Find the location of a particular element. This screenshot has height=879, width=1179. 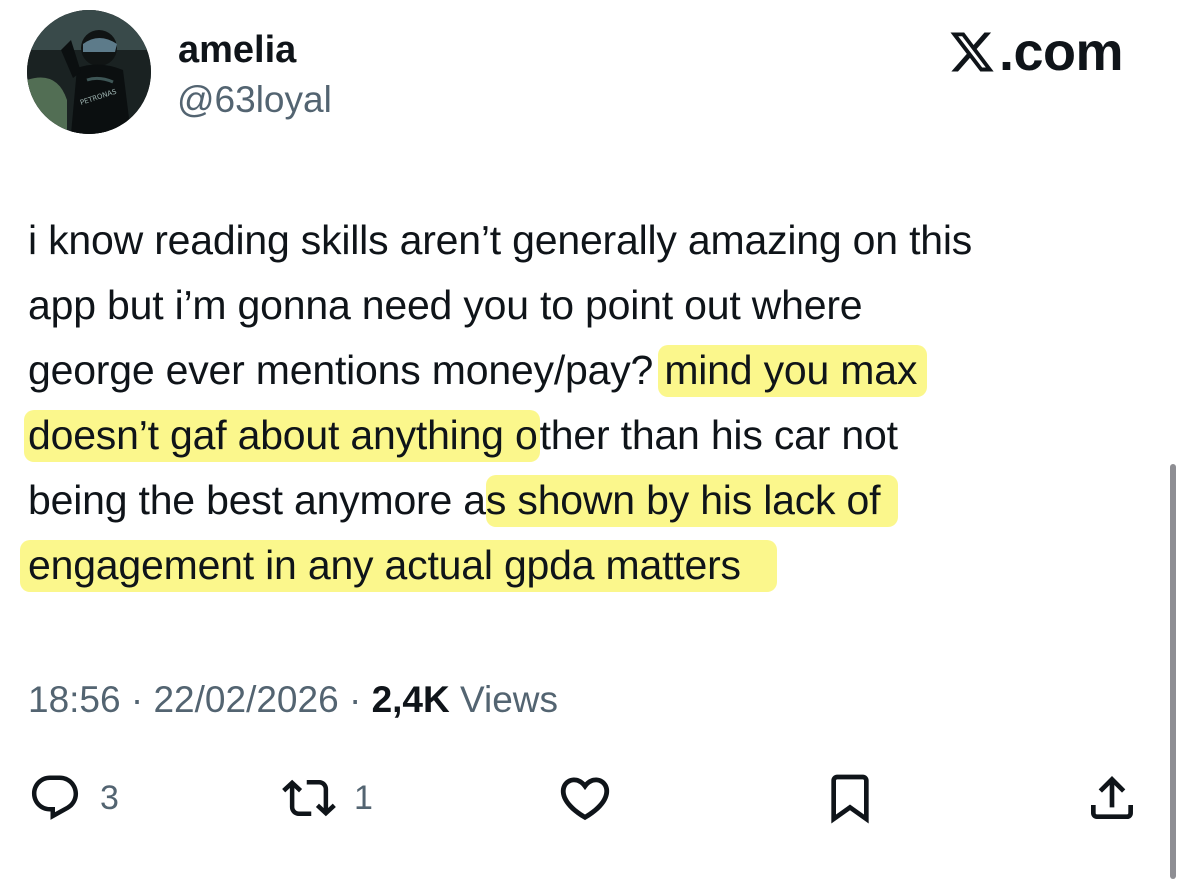

highlighted-text: engagement in any actual gpda matters is located at coordinates (398, 566).